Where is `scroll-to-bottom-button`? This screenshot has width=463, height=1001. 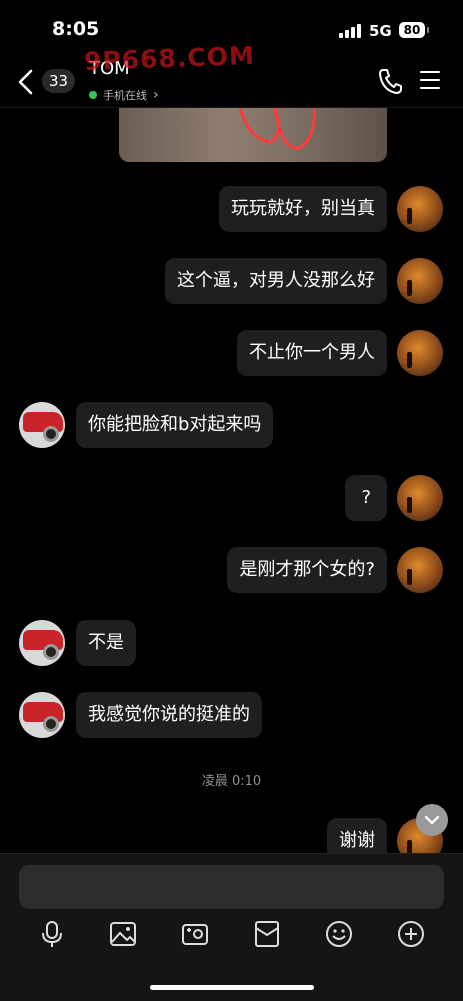
scroll-to-bottom-button is located at coordinates (432, 820).